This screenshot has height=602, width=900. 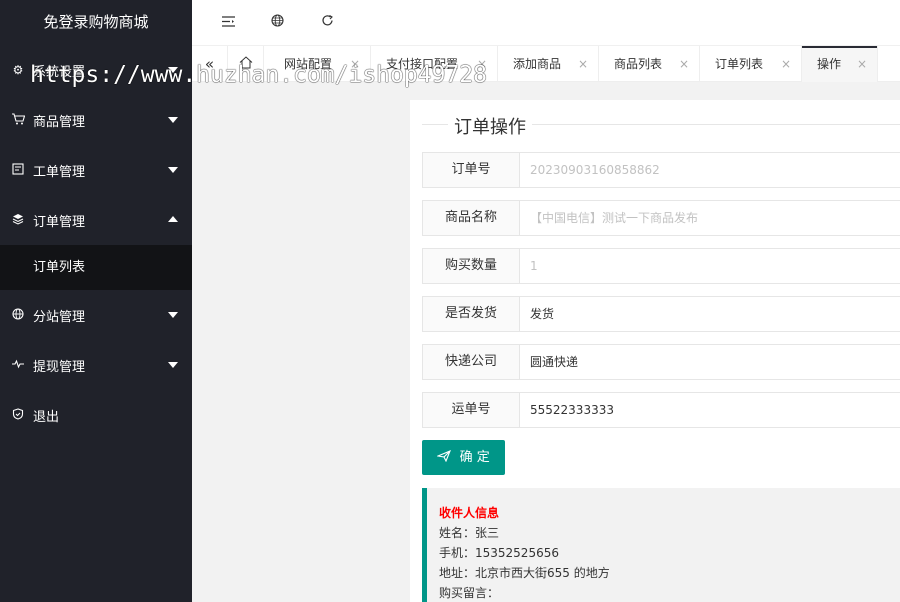 What do you see at coordinates (709, 266) in the screenshot?
I see `quantity-field: 1` at bounding box center [709, 266].